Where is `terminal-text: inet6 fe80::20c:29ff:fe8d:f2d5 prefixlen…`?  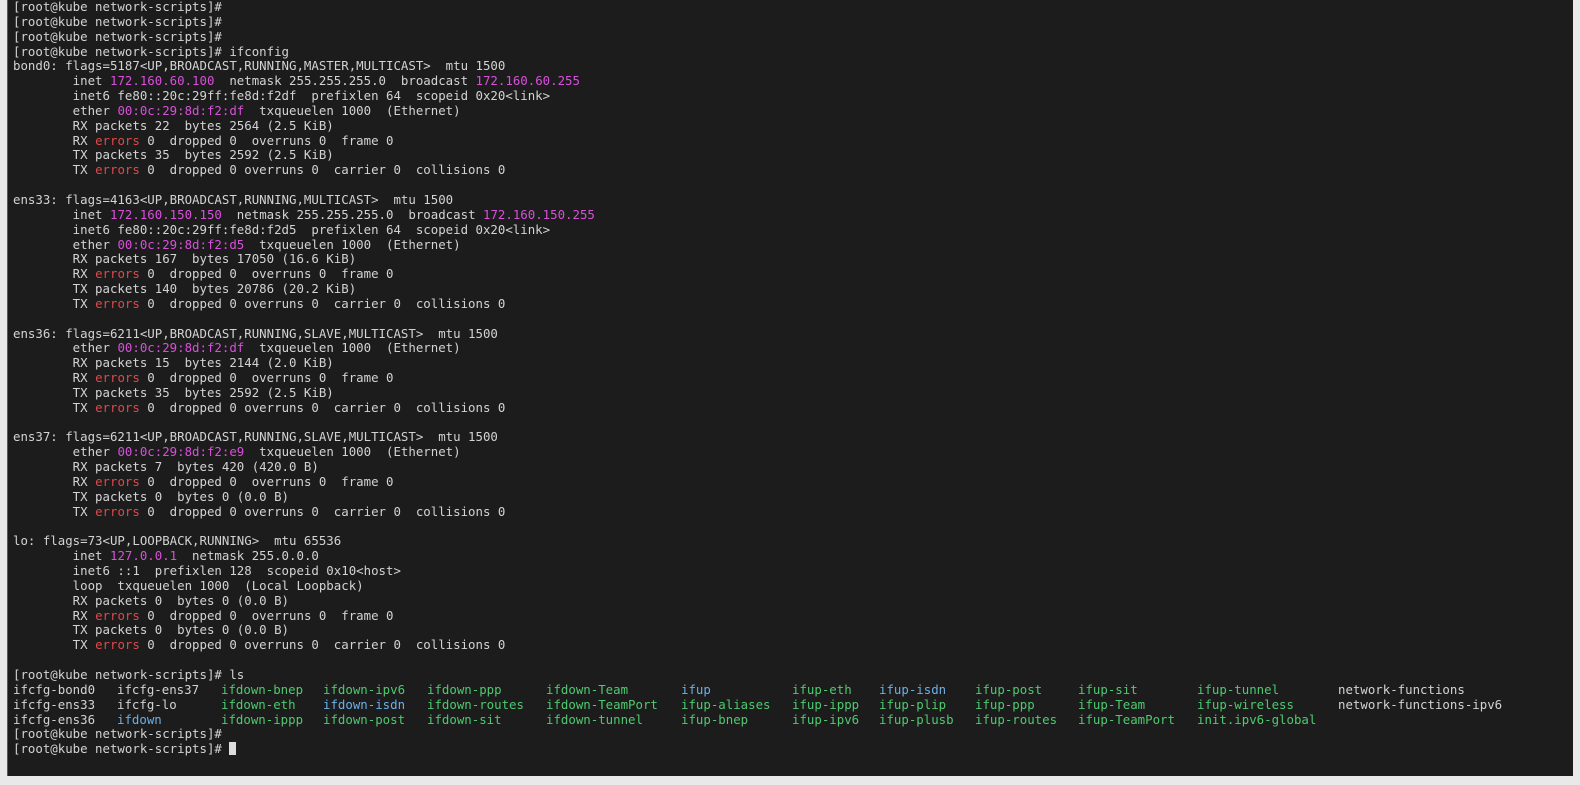
terminal-text: inet6 fe80::20c:29ff:fe8d:f2d5 prefixlen… is located at coordinates (282, 229).